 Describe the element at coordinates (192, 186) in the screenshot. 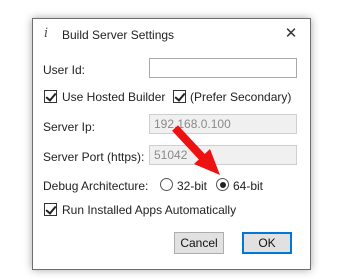

I see `radio-32-bit-label: 32-bit` at that location.